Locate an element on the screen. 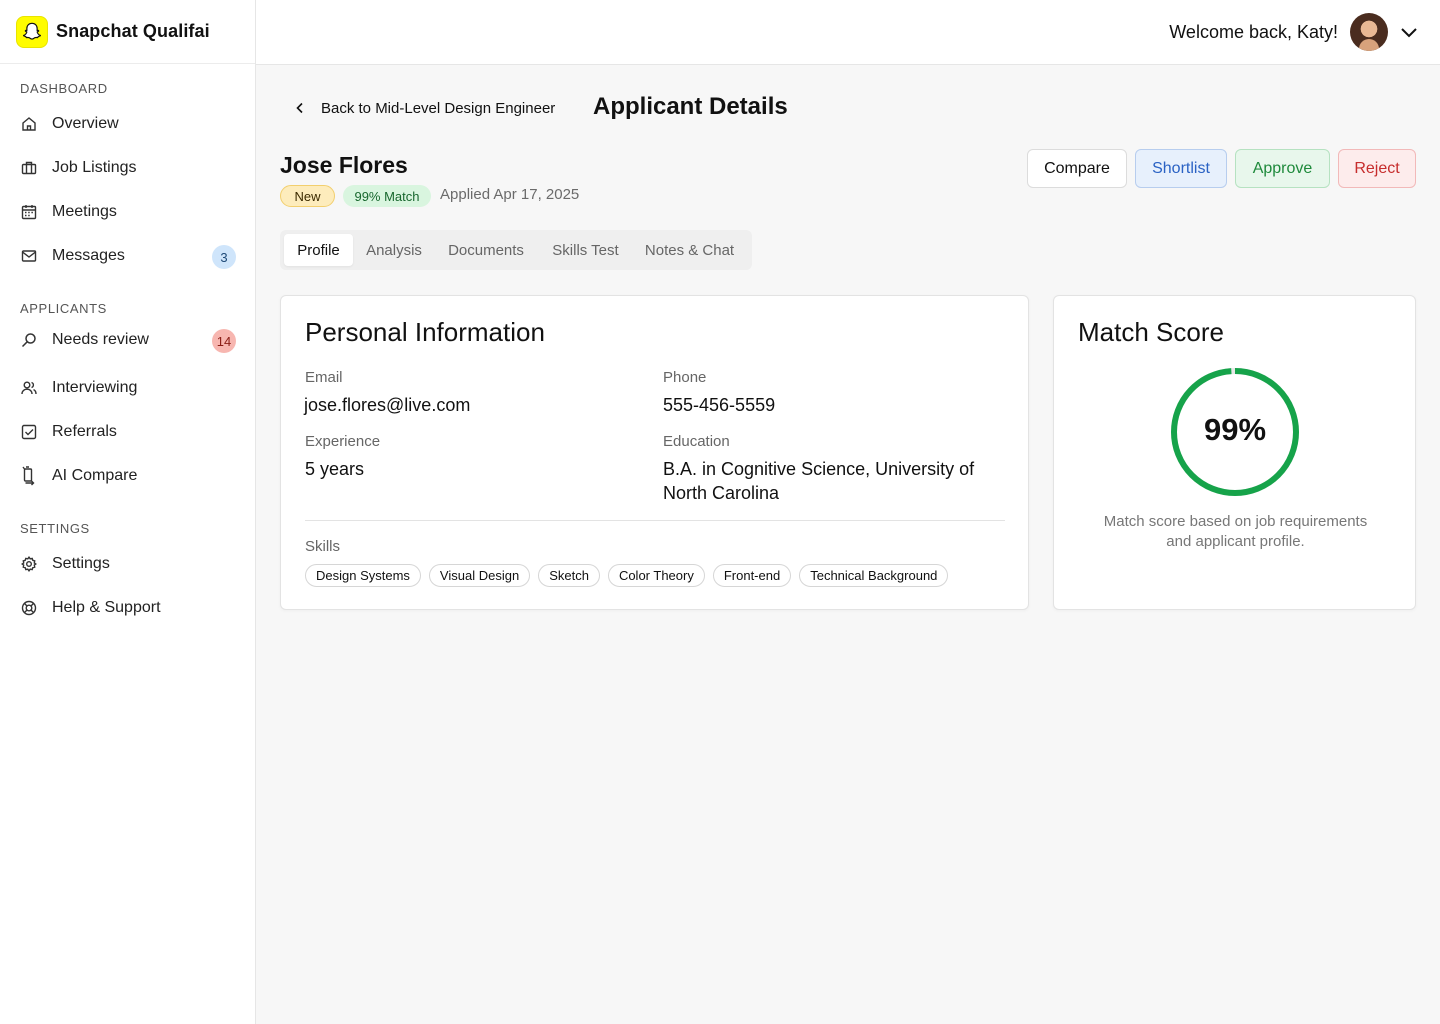 This screenshot has width=1440, height=1024. sidebar-item-needs-review: Needs review 14 is located at coordinates (128, 340).